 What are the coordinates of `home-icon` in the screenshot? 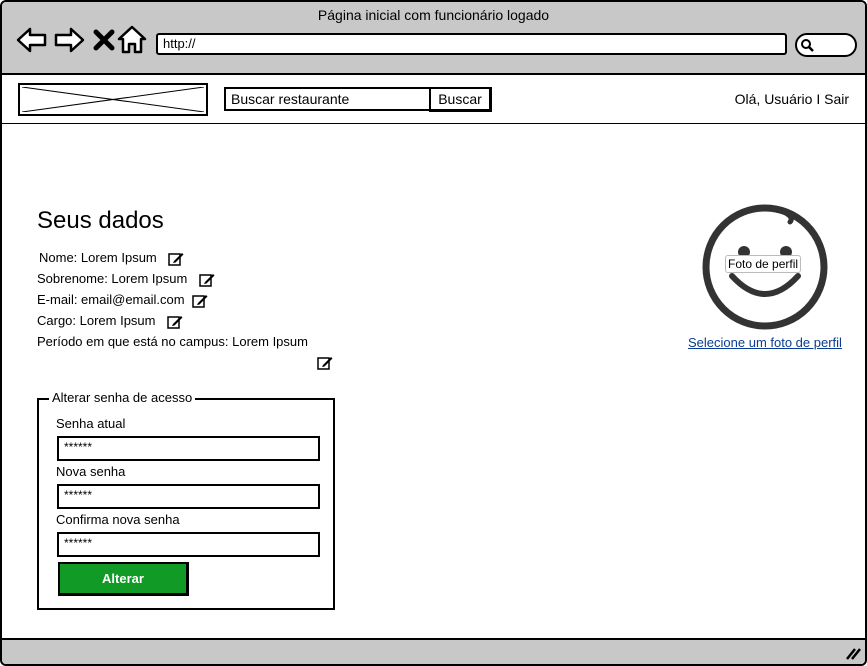 It's located at (132, 40).